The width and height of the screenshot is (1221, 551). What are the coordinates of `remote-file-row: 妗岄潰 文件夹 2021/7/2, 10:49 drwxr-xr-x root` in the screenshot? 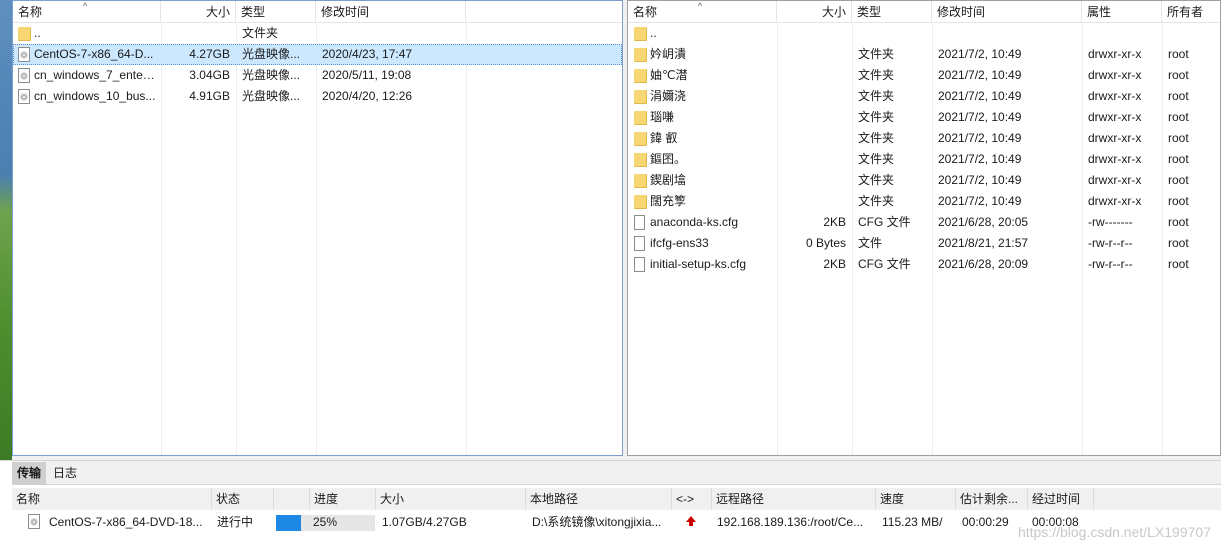 It's located at (924, 54).